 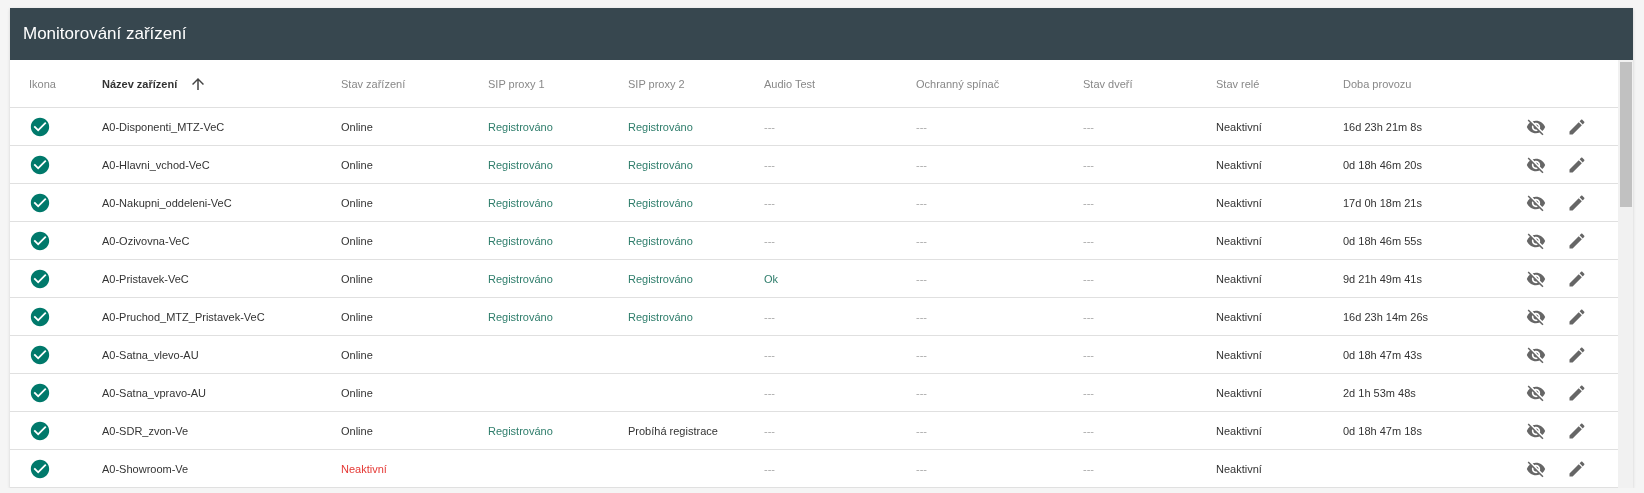 I want to click on table-cell-text: A0-SDR_zvon-Ve, so click(x=146, y=430).